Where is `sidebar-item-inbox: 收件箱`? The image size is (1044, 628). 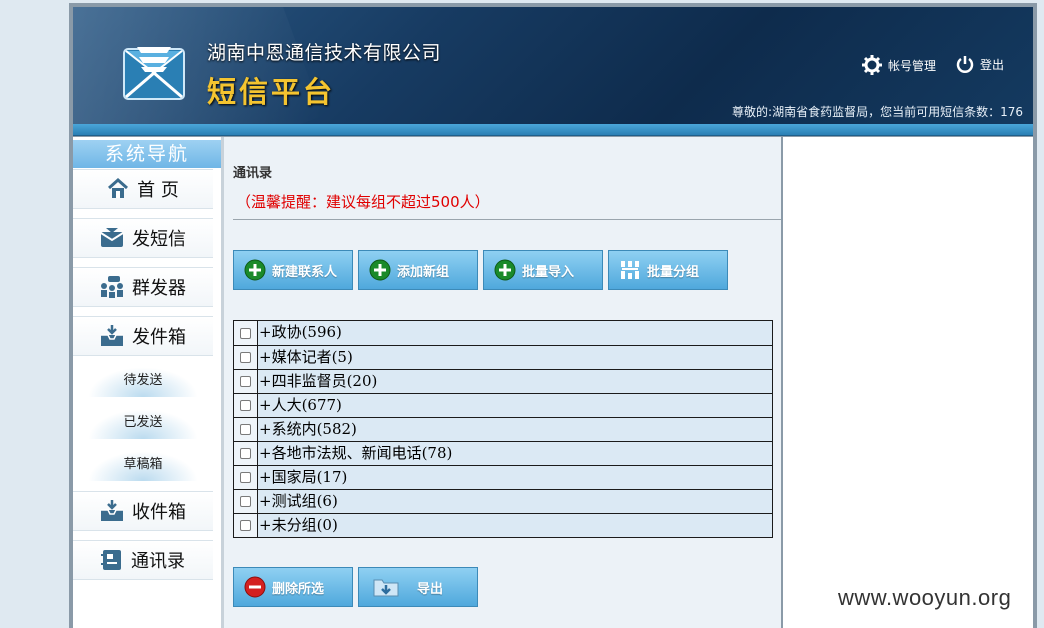
sidebar-item-inbox: 收件箱 is located at coordinates (143, 511).